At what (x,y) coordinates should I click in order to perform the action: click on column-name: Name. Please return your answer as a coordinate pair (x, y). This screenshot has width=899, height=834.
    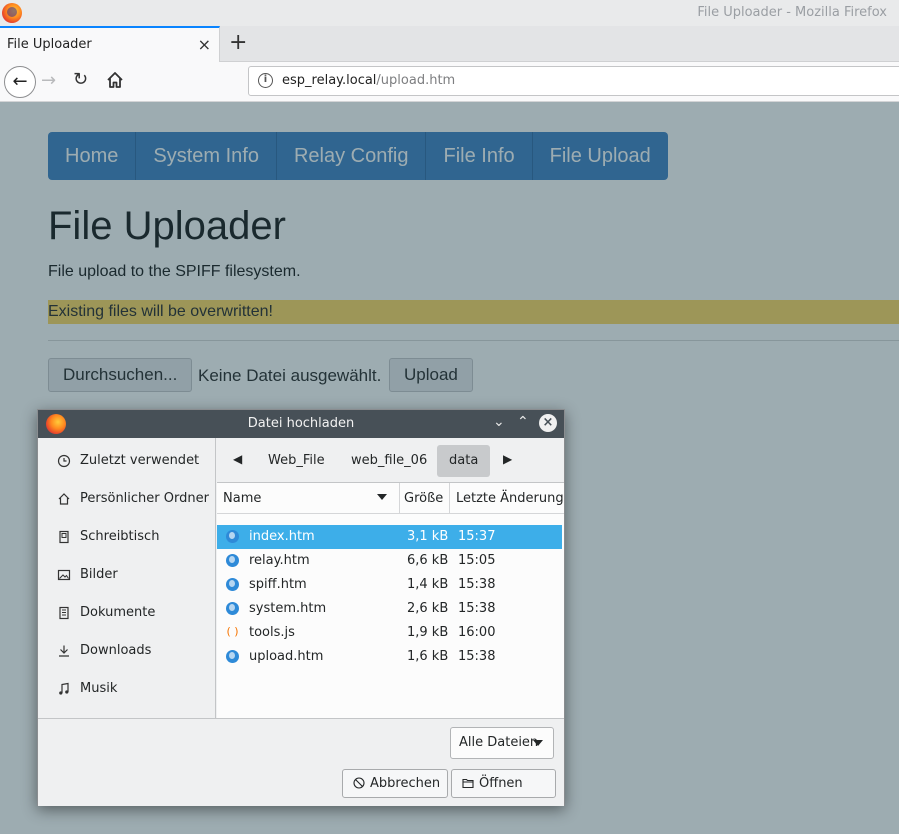
    Looking at the image, I should click on (242, 498).